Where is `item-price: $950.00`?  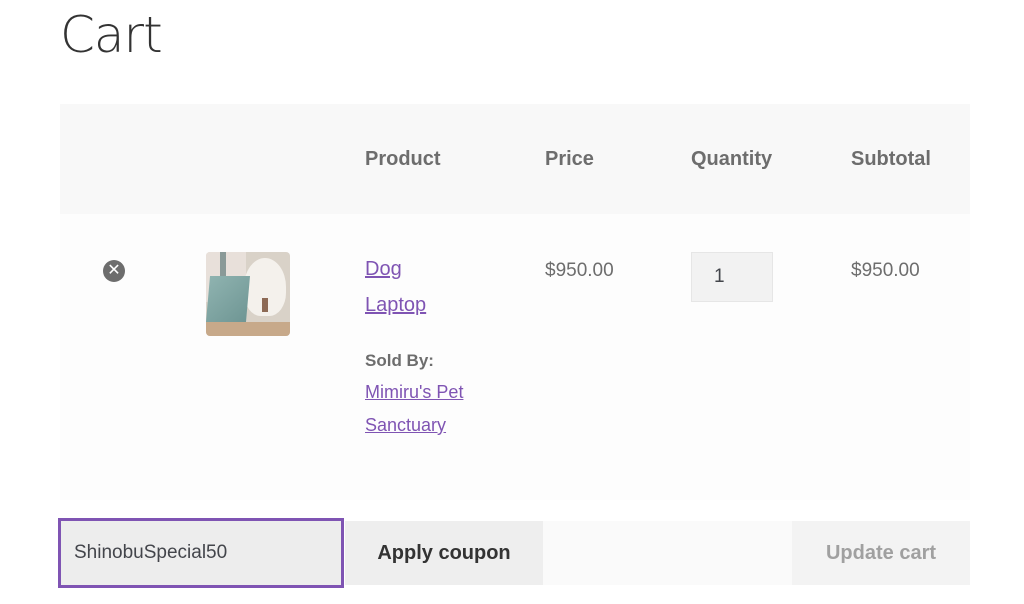
item-price: $950.00 is located at coordinates (579, 270).